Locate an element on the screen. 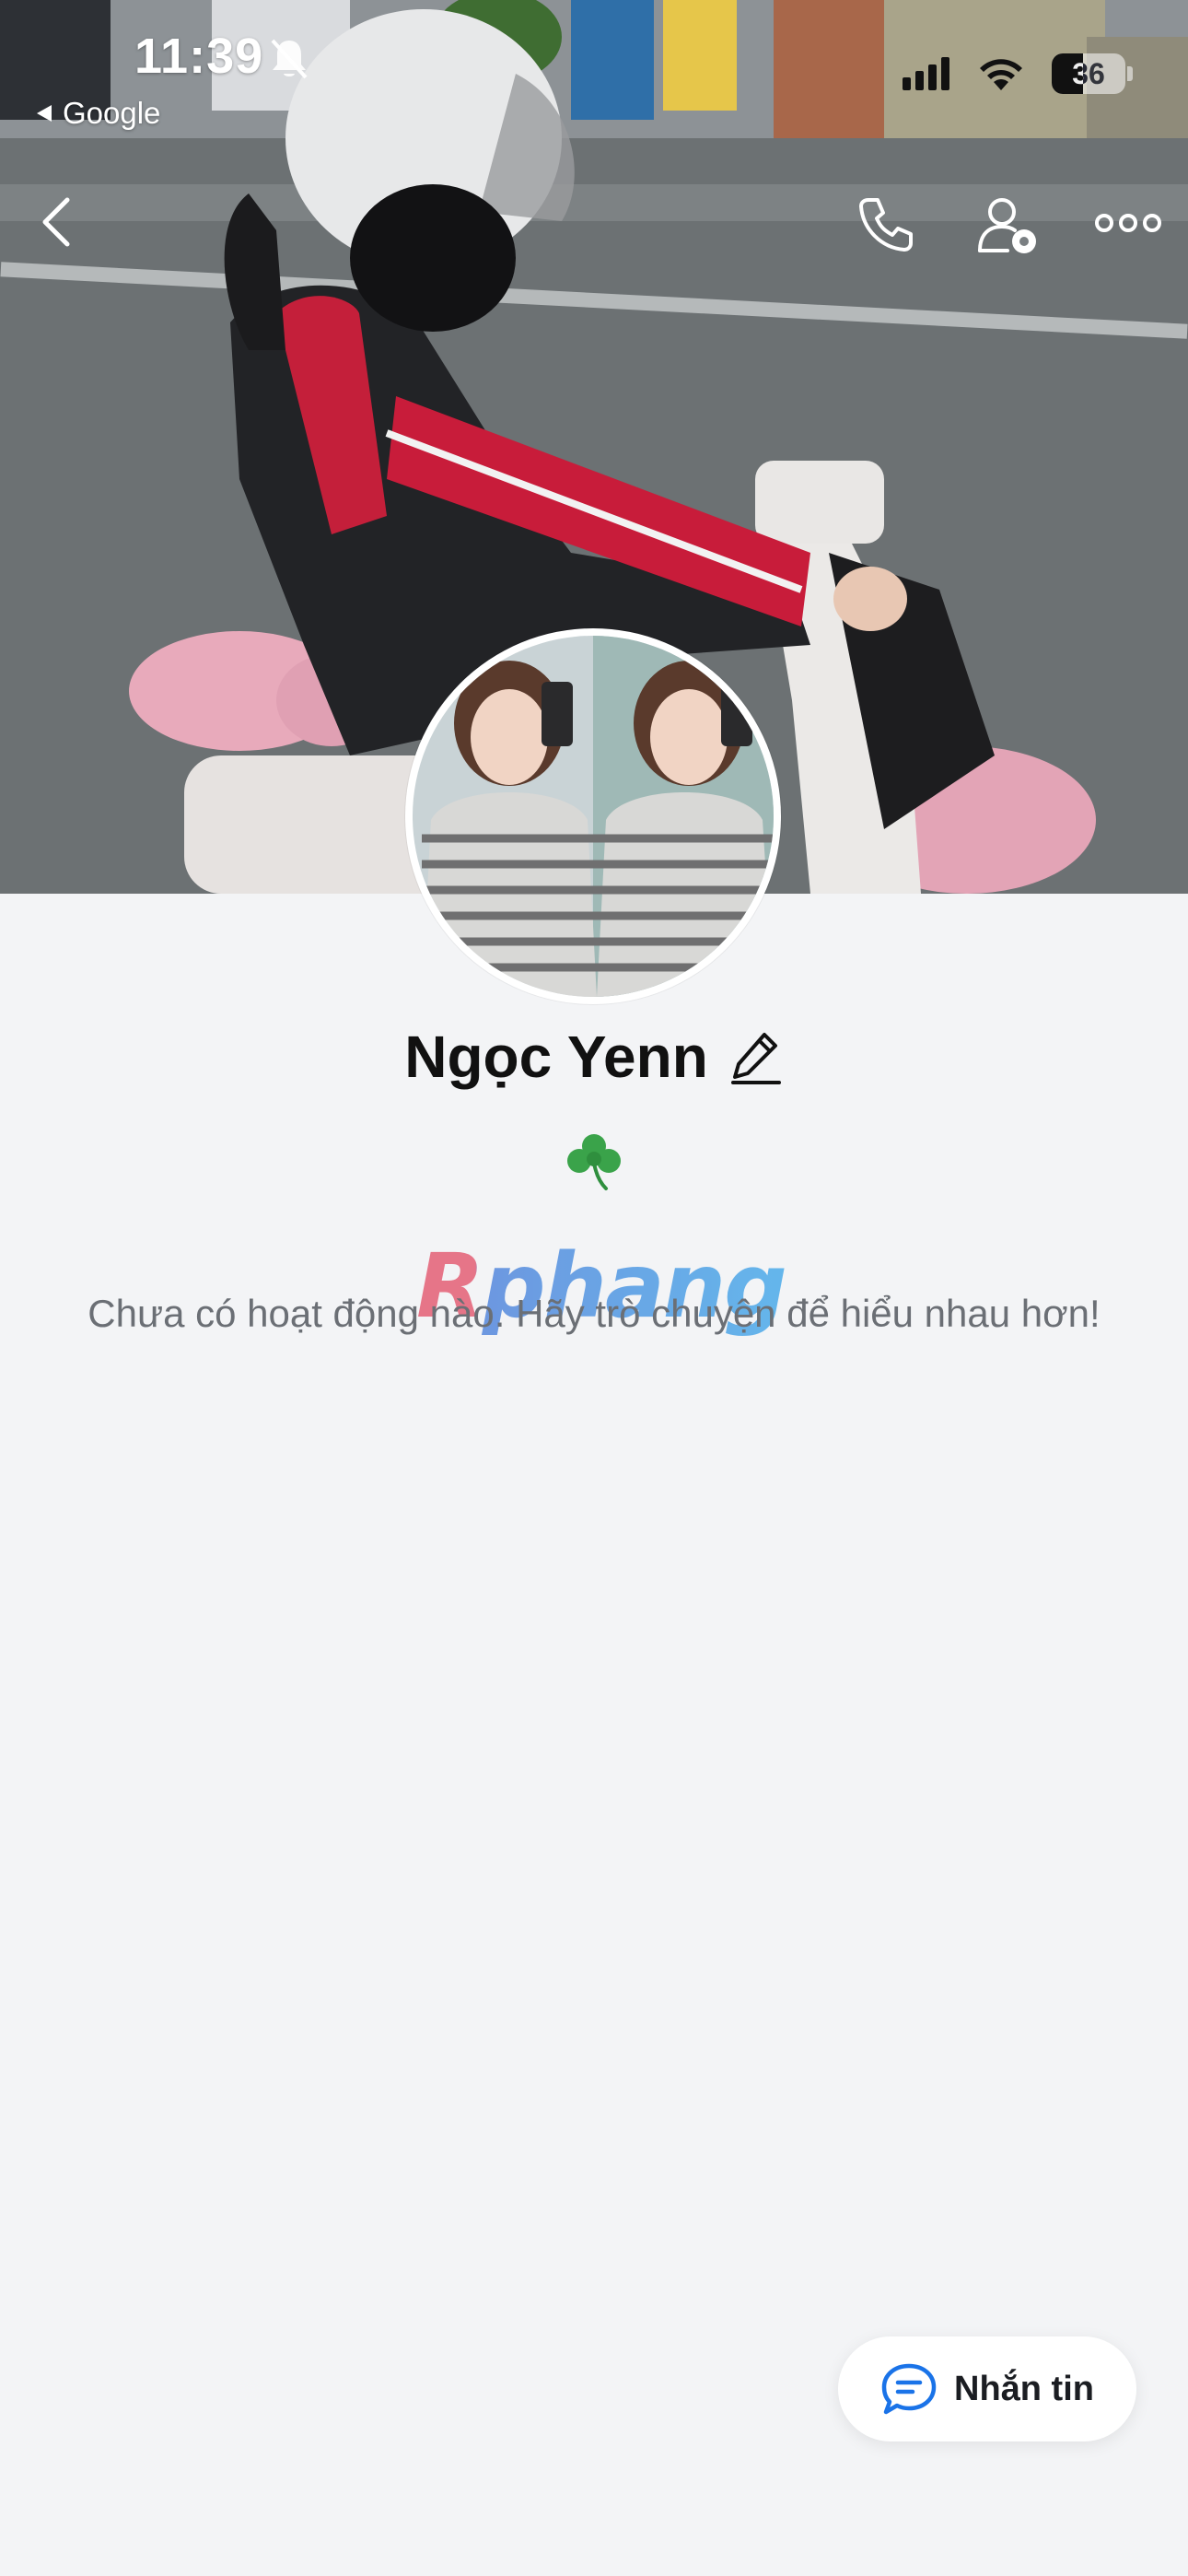 The image size is (1188, 2576). chat-bubble-icon is located at coordinates (909, 2389).